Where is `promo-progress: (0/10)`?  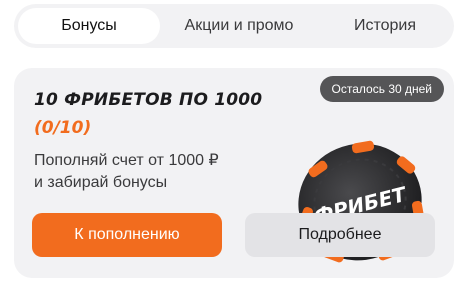 promo-progress: (0/10) is located at coordinates (63, 128).